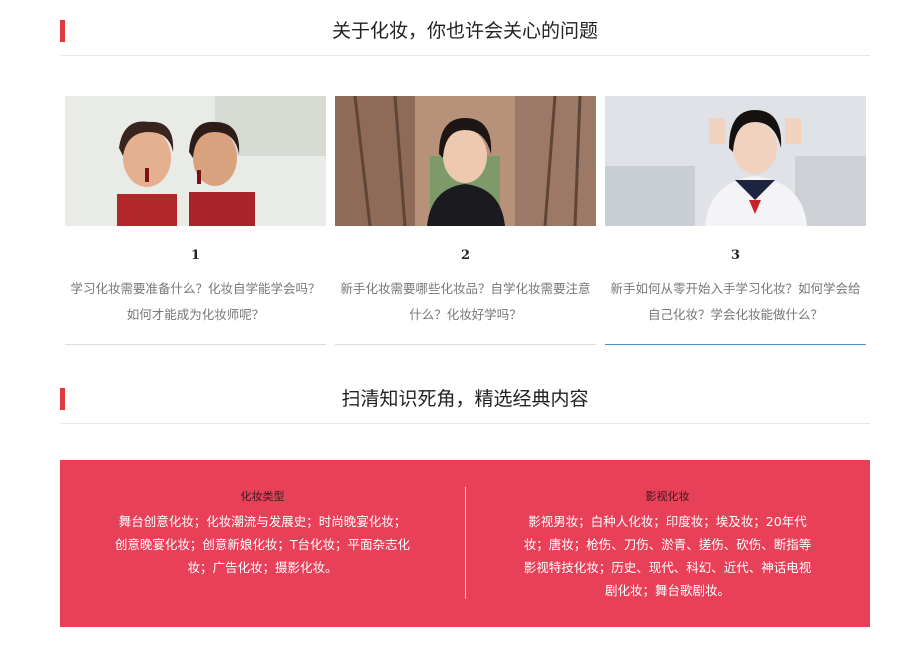 Image resolution: width=906 pixels, height=647 pixels. I want to click on girl-autumn-trees-photo, so click(465, 161).